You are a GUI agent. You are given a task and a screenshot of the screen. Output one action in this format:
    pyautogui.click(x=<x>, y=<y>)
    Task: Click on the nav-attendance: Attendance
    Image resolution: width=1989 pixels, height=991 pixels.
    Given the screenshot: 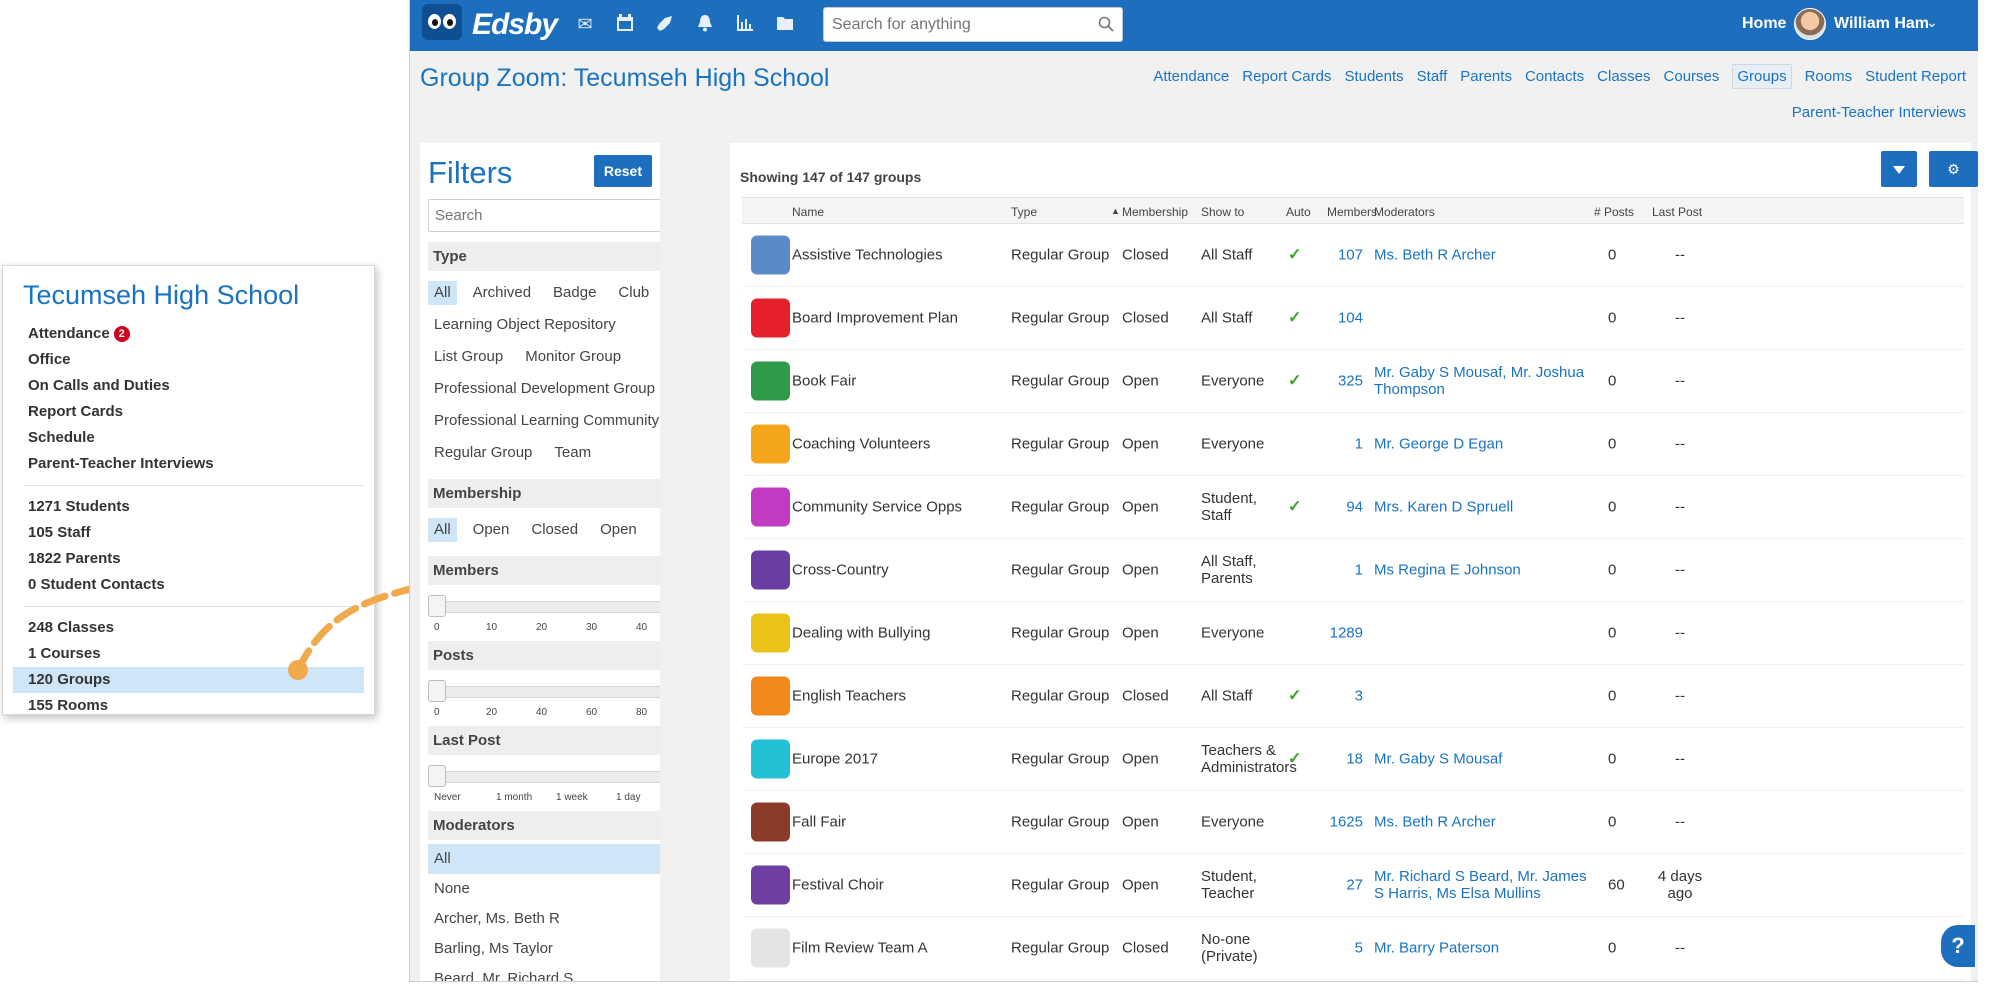 What is the action you would take?
    pyautogui.click(x=1191, y=76)
    